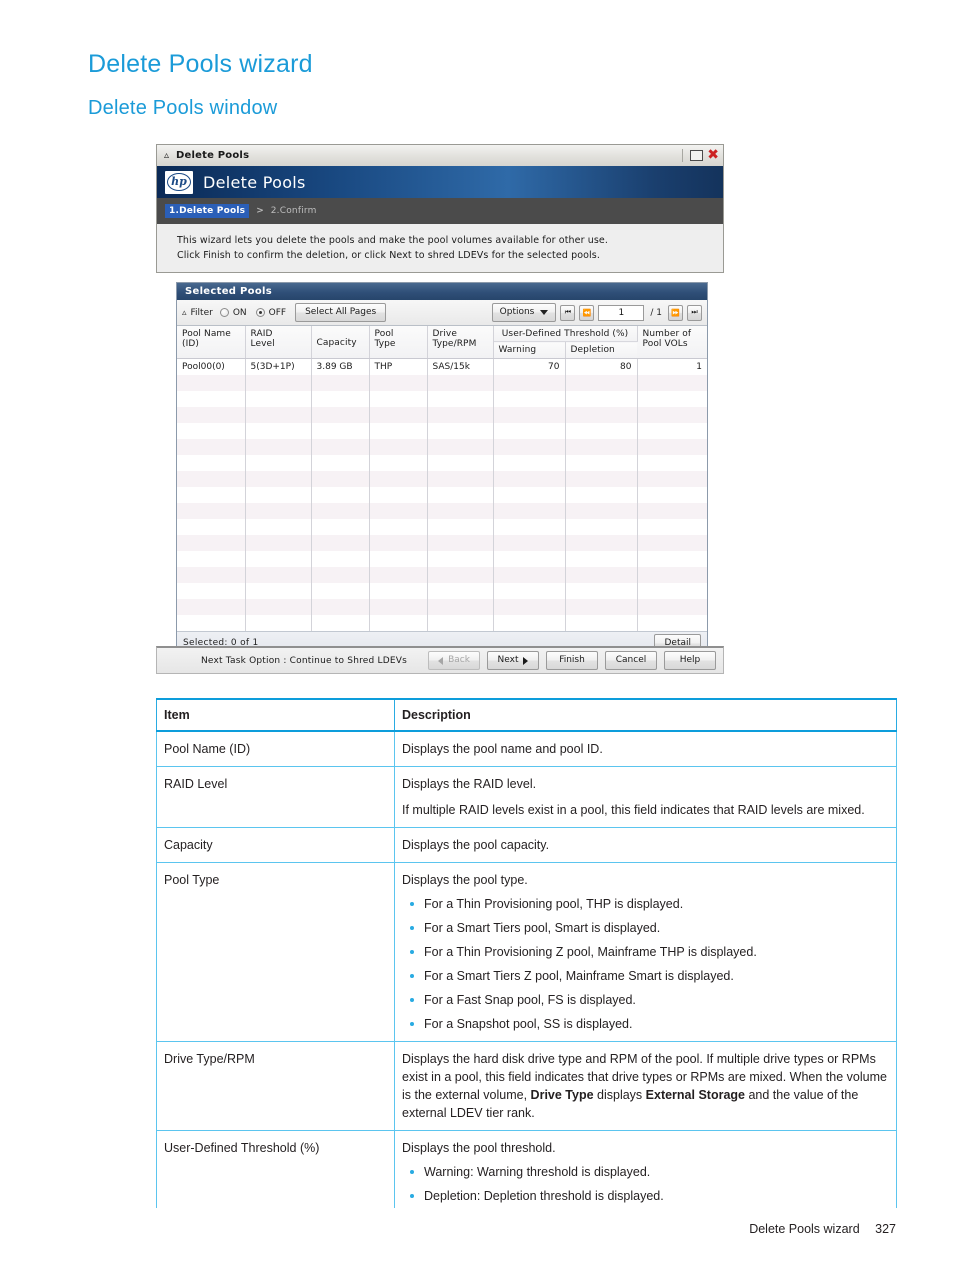 This screenshot has width=954, height=1271. Describe the element at coordinates (184, 313) in the screenshot. I see `filter-chevron-icon: ▵` at that location.